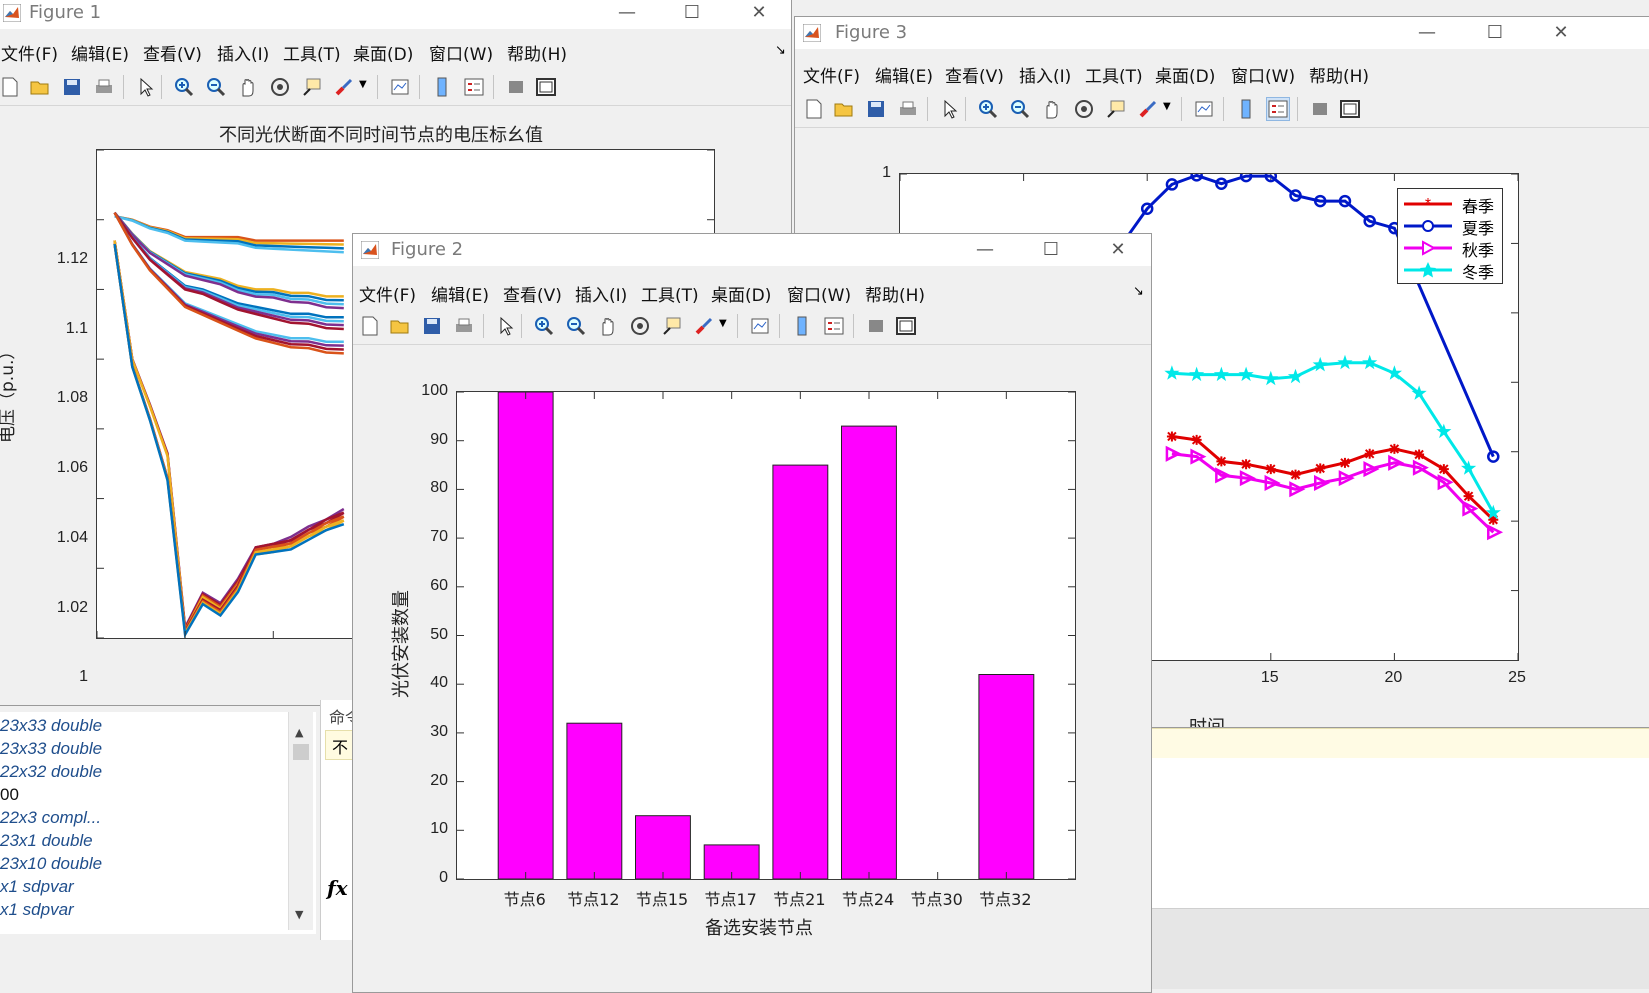 The height and width of the screenshot is (993, 1649). I want to click on scroll-up-icon: ▲, so click(299, 732).